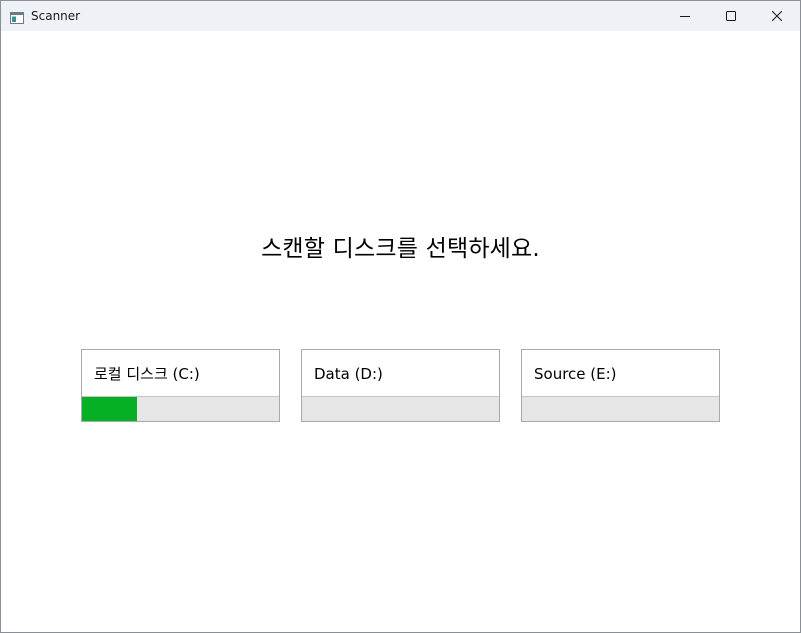  What do you see at coordinates (110, 409) in the screenshot?
I see `disk-usage-fill` at bounding box center [110, 409].